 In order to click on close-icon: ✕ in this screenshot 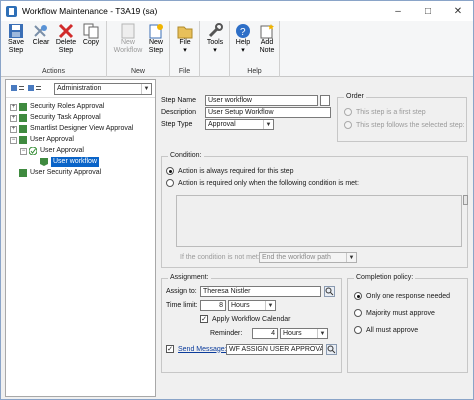, I will do `click(458, 11)`.